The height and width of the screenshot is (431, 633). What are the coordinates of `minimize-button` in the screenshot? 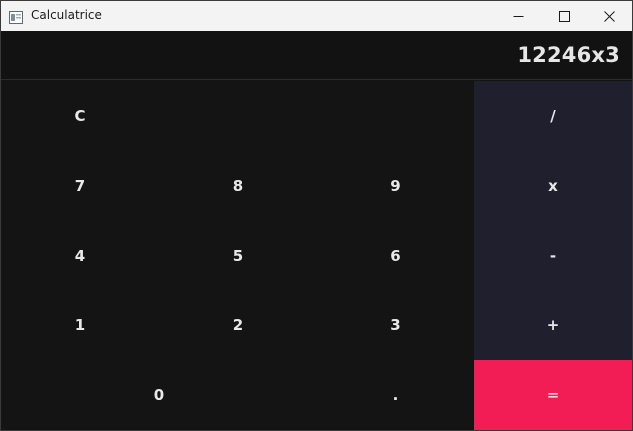 It's located at (518, 16).